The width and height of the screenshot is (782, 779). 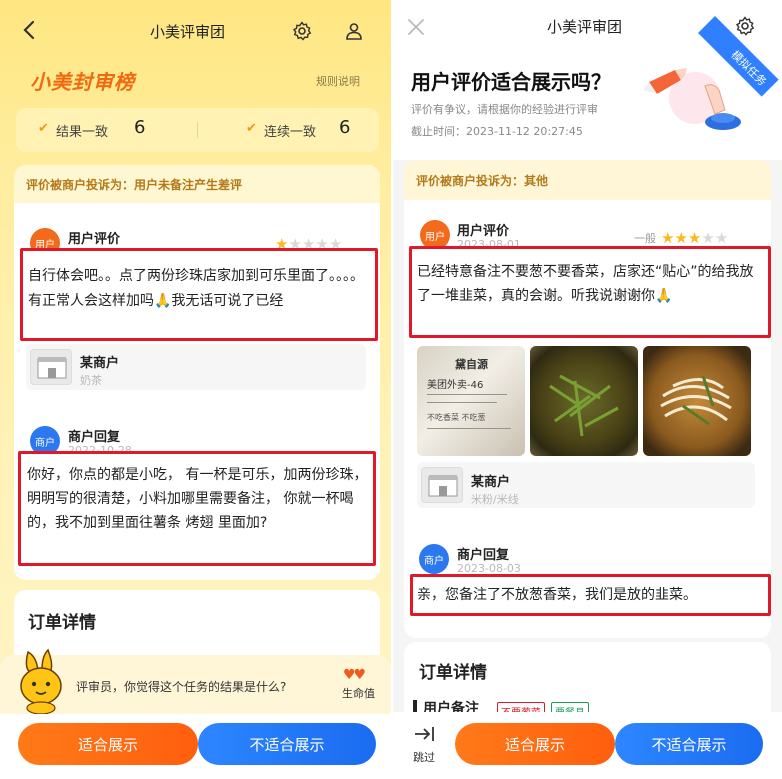 What do you see at coordinates (416, 27) in the screenshot?
I see `close-icon` at bounding box center [416, 27].